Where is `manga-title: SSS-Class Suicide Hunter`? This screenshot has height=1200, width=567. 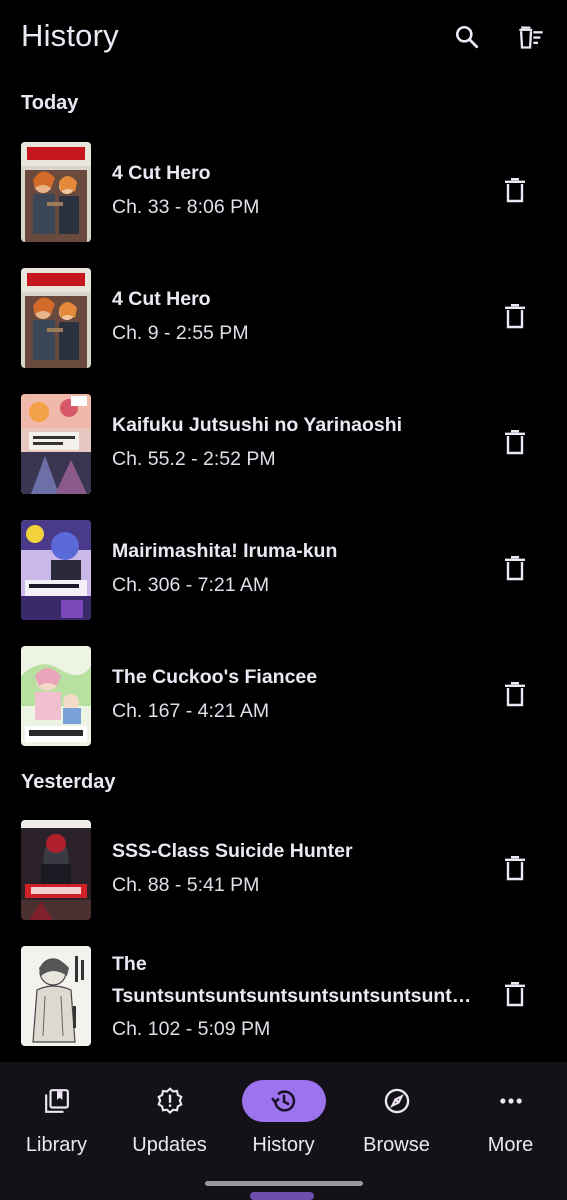 manga-title: SSS-Class Suicide Hunter is located at coordinates (232, 851).